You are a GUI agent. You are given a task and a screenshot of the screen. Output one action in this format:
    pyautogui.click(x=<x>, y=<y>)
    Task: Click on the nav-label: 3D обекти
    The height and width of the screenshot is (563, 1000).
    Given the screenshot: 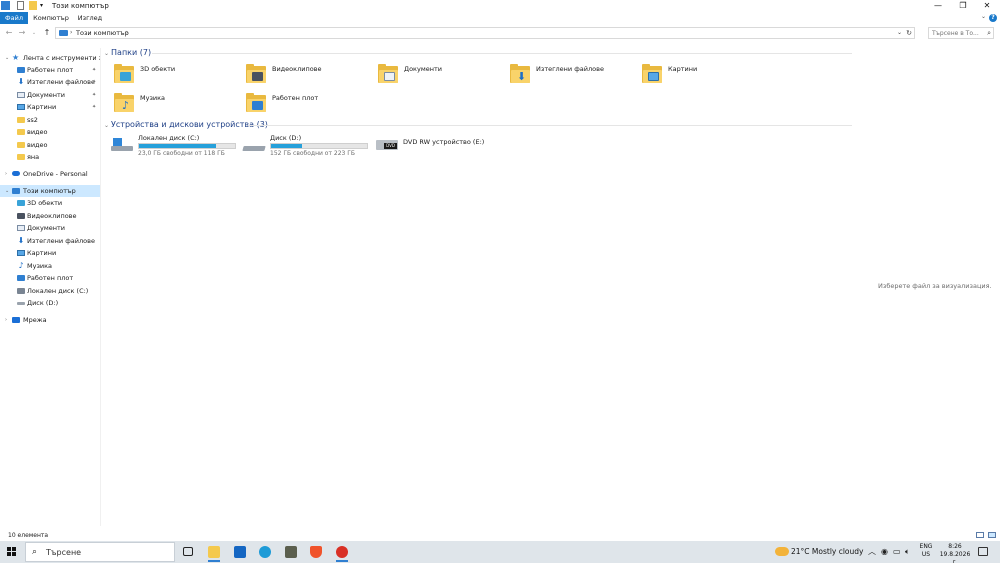 What is the action you would take?
    pyautogui.click(x=45, y=203)
    